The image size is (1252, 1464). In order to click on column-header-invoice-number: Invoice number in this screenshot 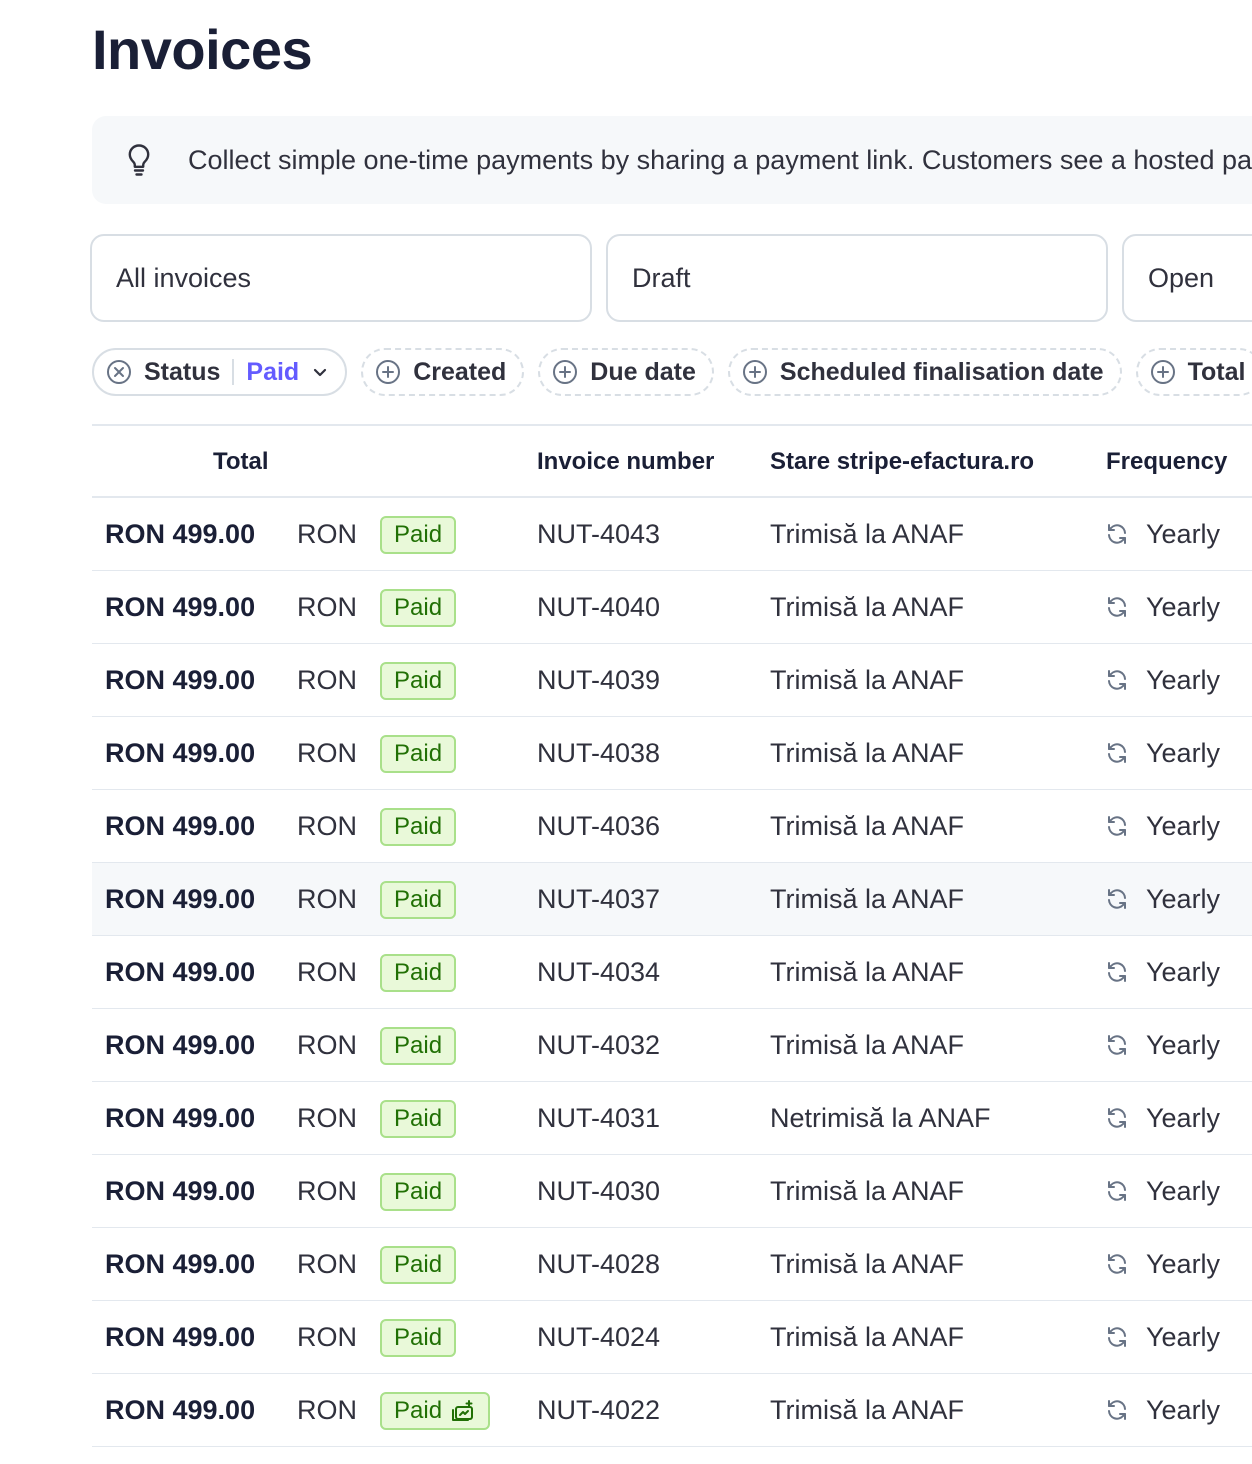, I will do `click(625, 462)`.